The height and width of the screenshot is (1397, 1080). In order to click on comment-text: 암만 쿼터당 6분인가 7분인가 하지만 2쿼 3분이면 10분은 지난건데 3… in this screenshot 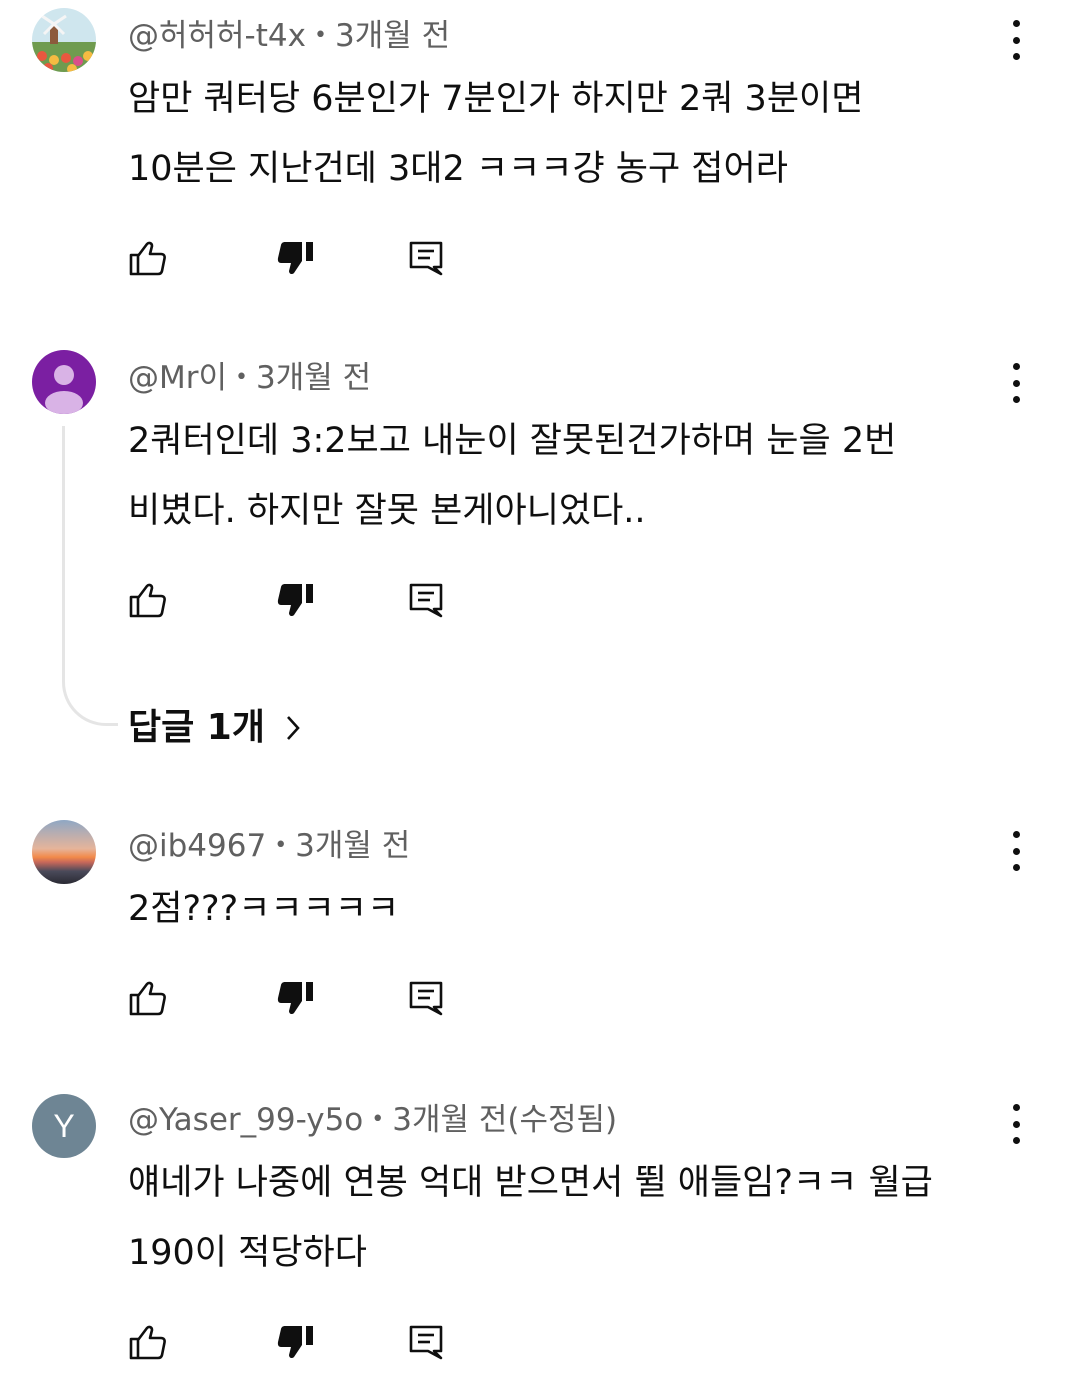, I will do `click(568, 134)`.